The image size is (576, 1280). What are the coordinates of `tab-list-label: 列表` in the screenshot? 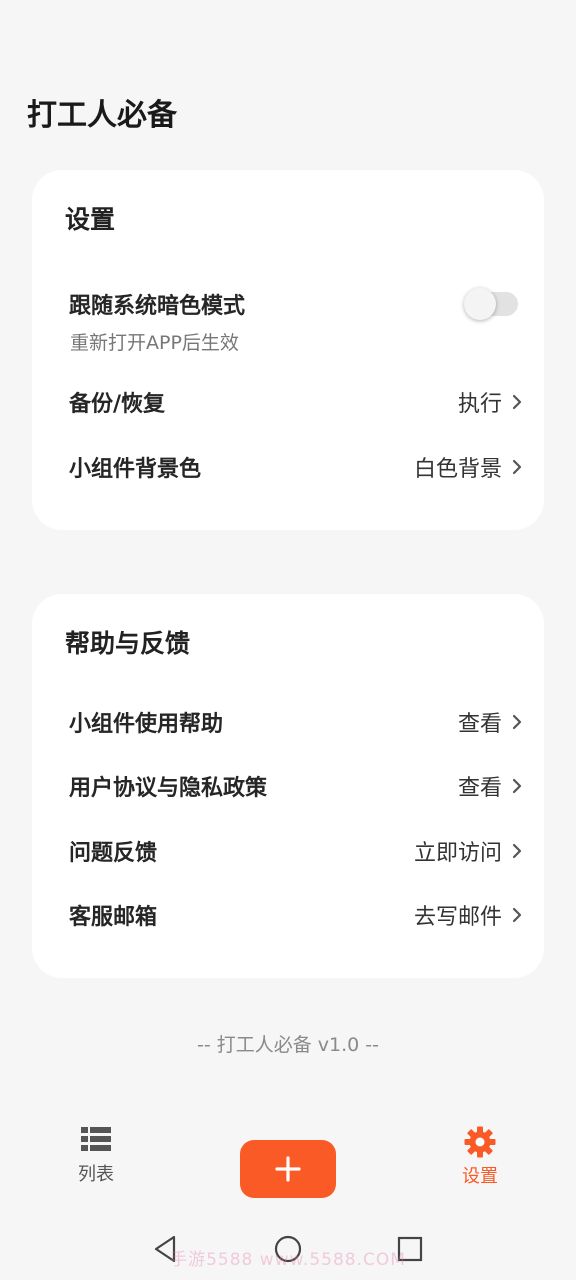 It's located at (96, 1174).